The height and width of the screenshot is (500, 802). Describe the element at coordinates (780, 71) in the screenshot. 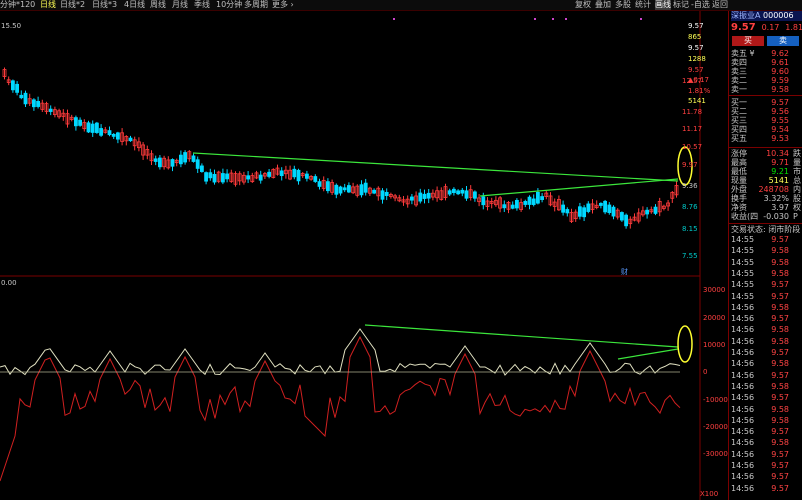

I see `ask-price: 9.60` at that location.